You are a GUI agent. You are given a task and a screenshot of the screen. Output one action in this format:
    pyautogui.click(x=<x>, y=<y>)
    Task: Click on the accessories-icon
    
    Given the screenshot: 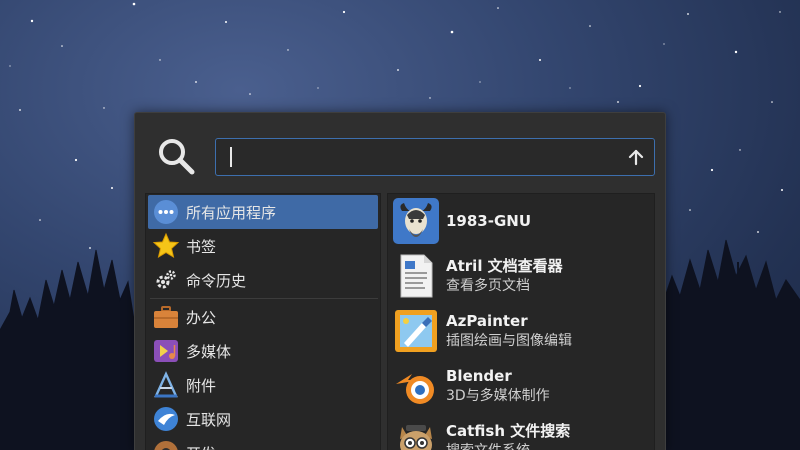 What is the action you would take?
    pyautogui.click(x=166, y=385)
    